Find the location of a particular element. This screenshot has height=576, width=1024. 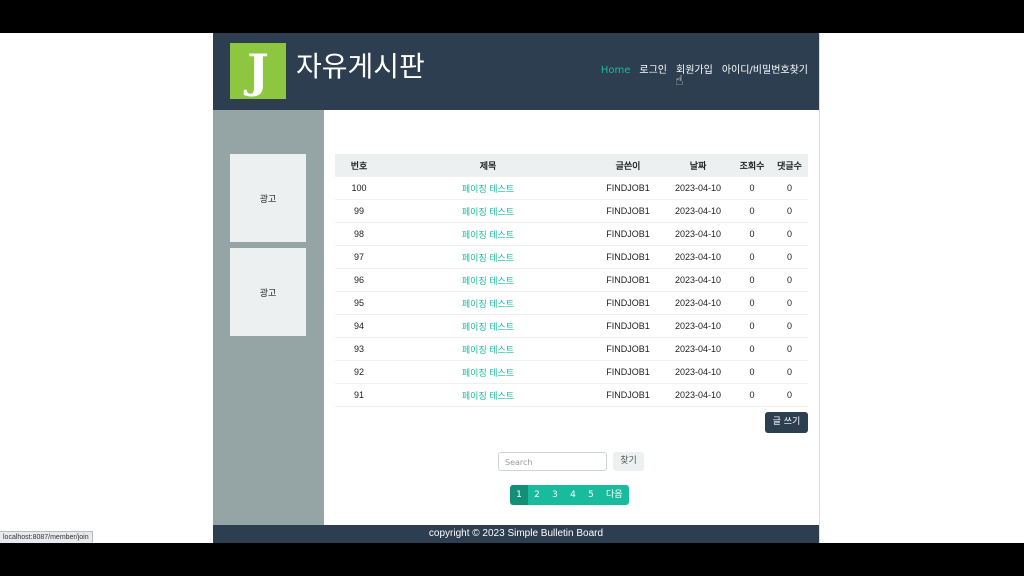

cell-number: 95 is located at coordinates (359, 303).